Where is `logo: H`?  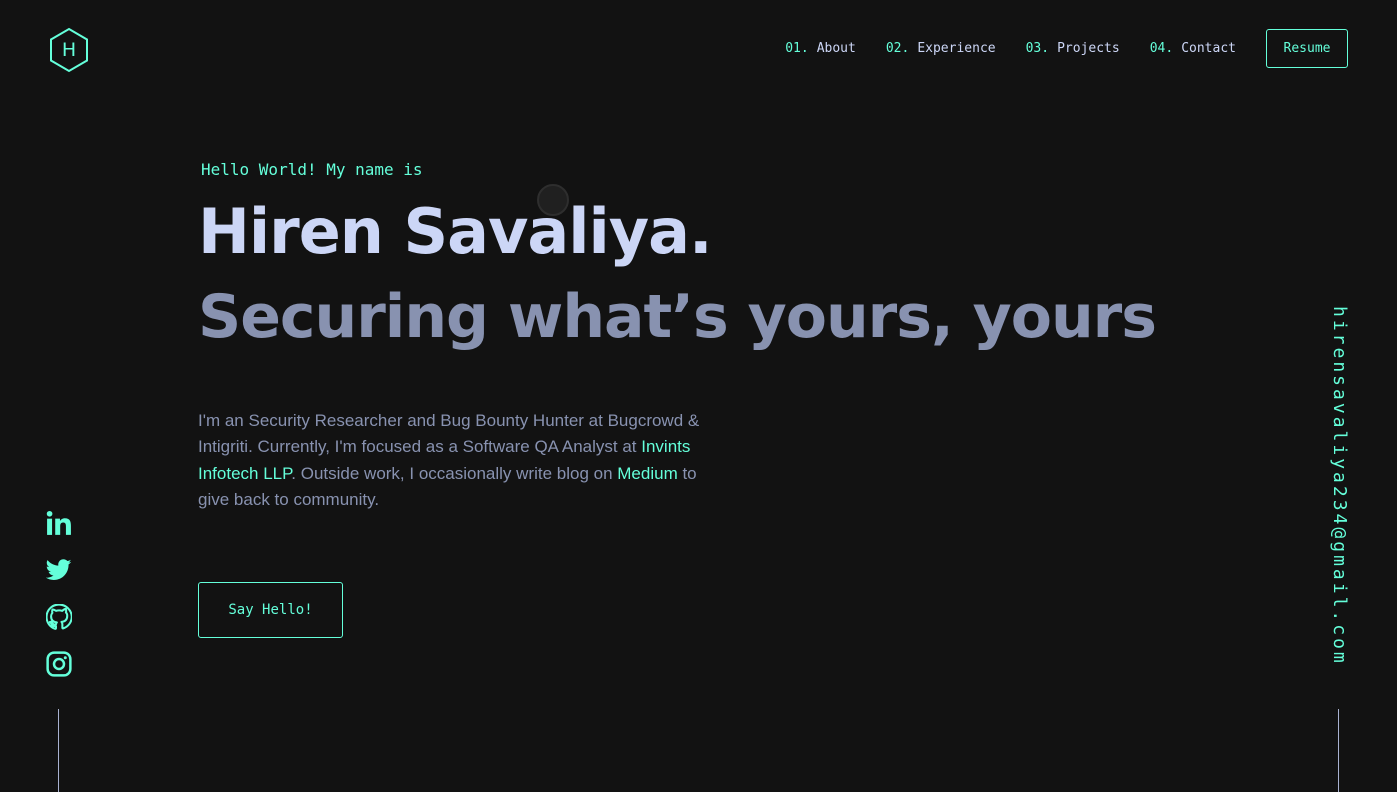 logo: H is located at coordinates (69, 50).